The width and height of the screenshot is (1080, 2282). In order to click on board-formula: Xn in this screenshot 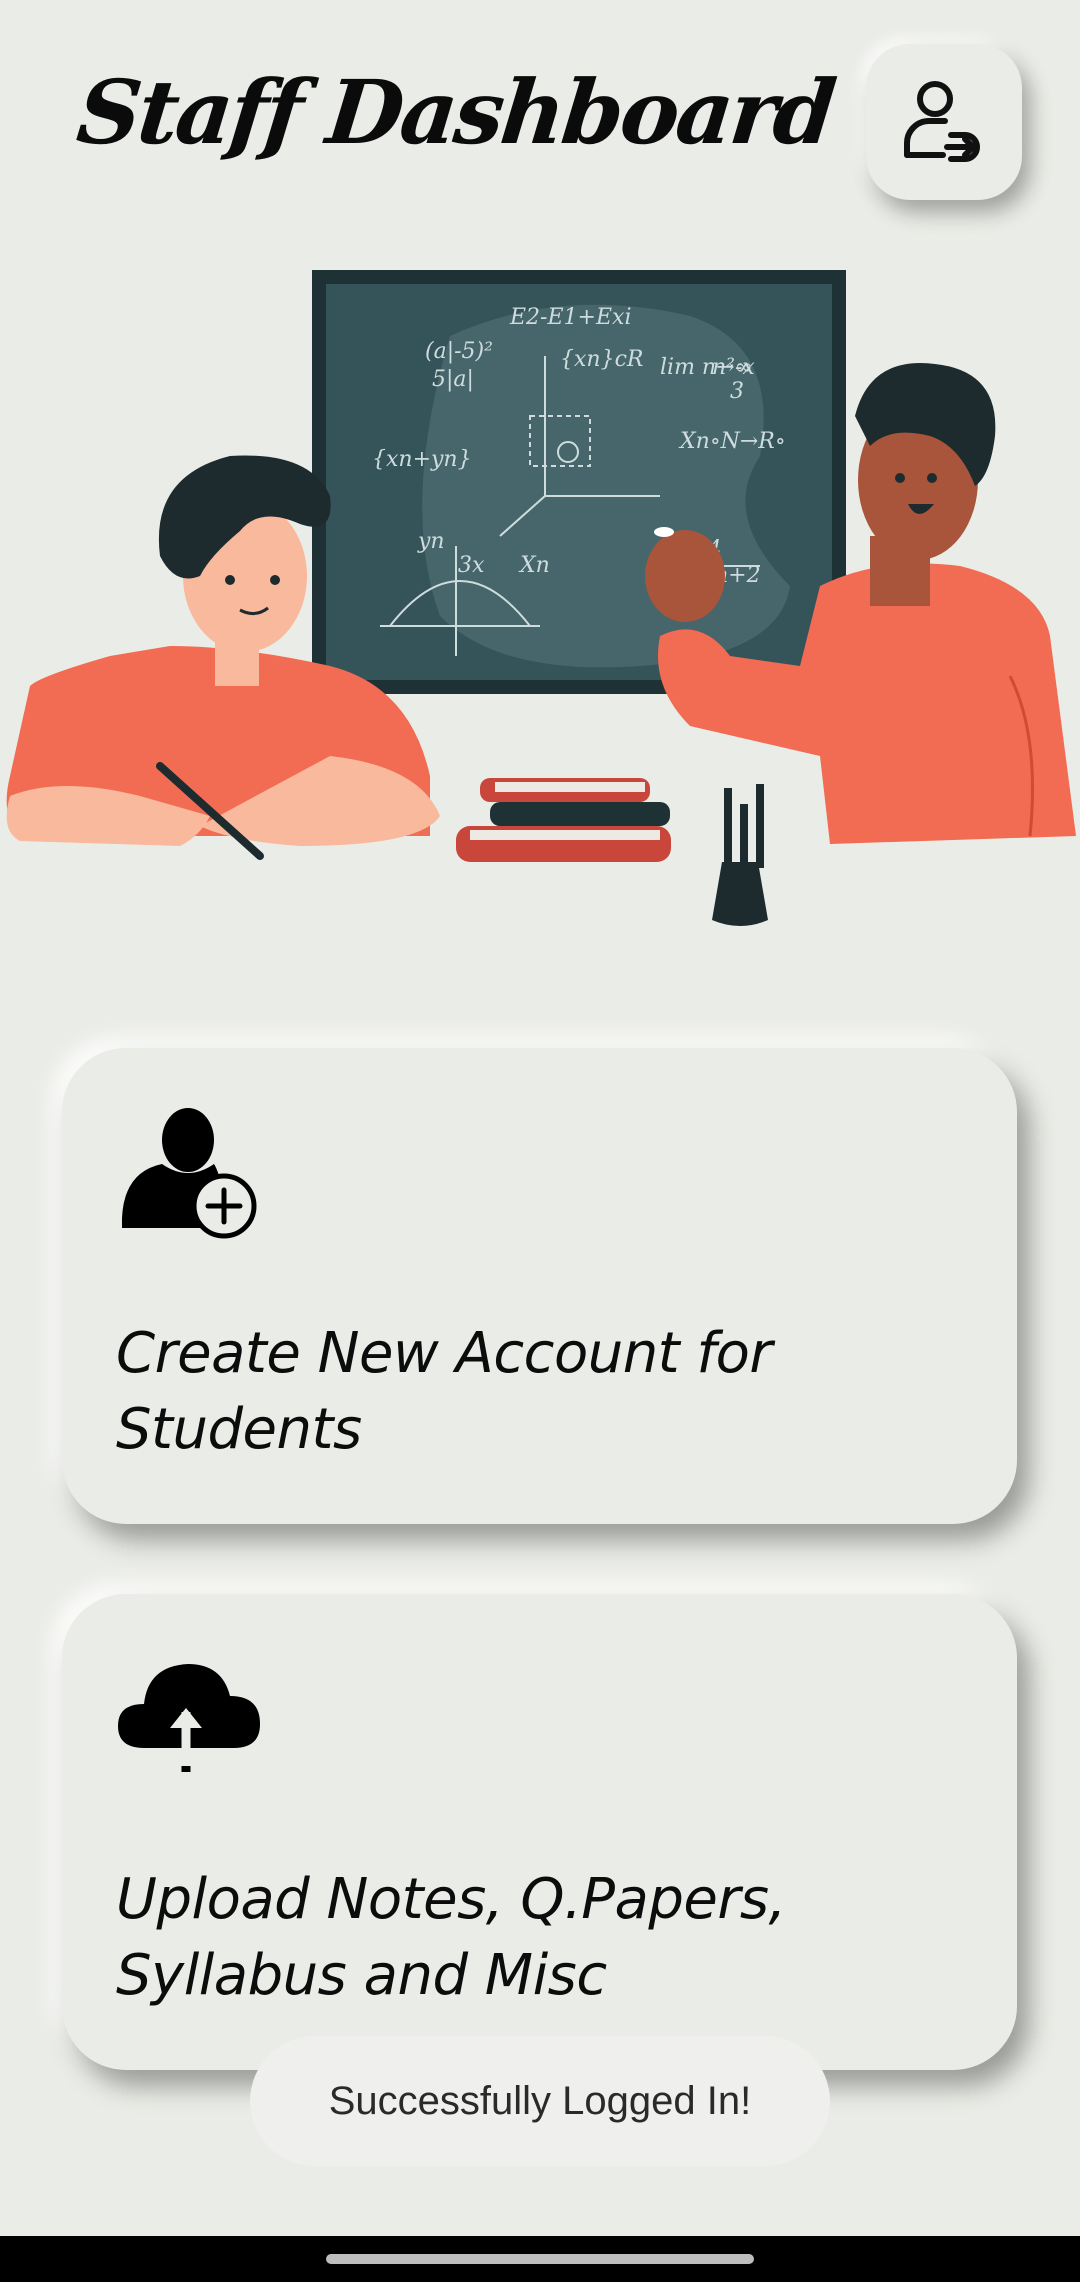, I will do `click(534, 565)`.